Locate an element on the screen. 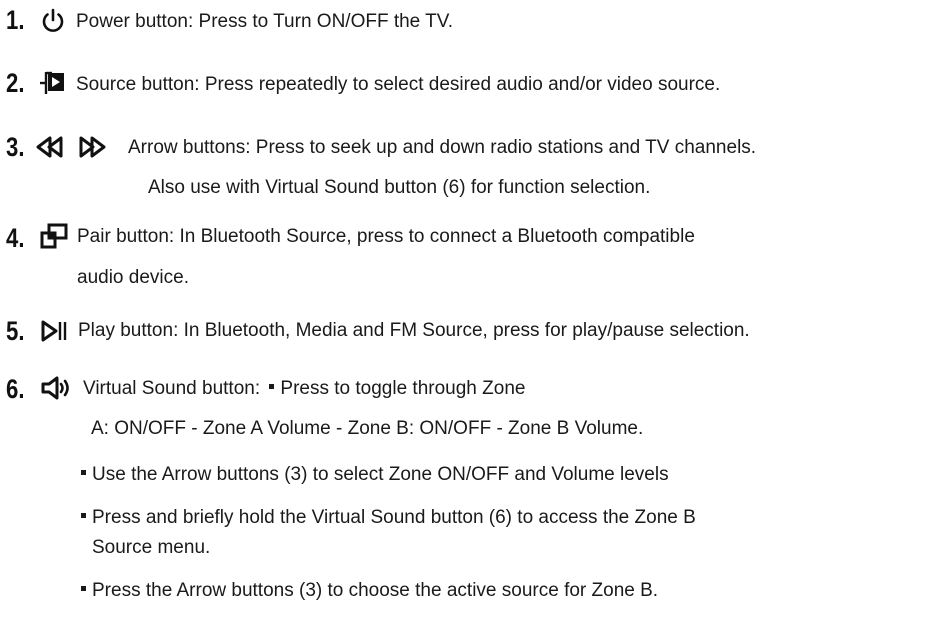 Image resolution: width=933 pixels, height=622 pixels. power-icon is located at coordinates (53, 20).